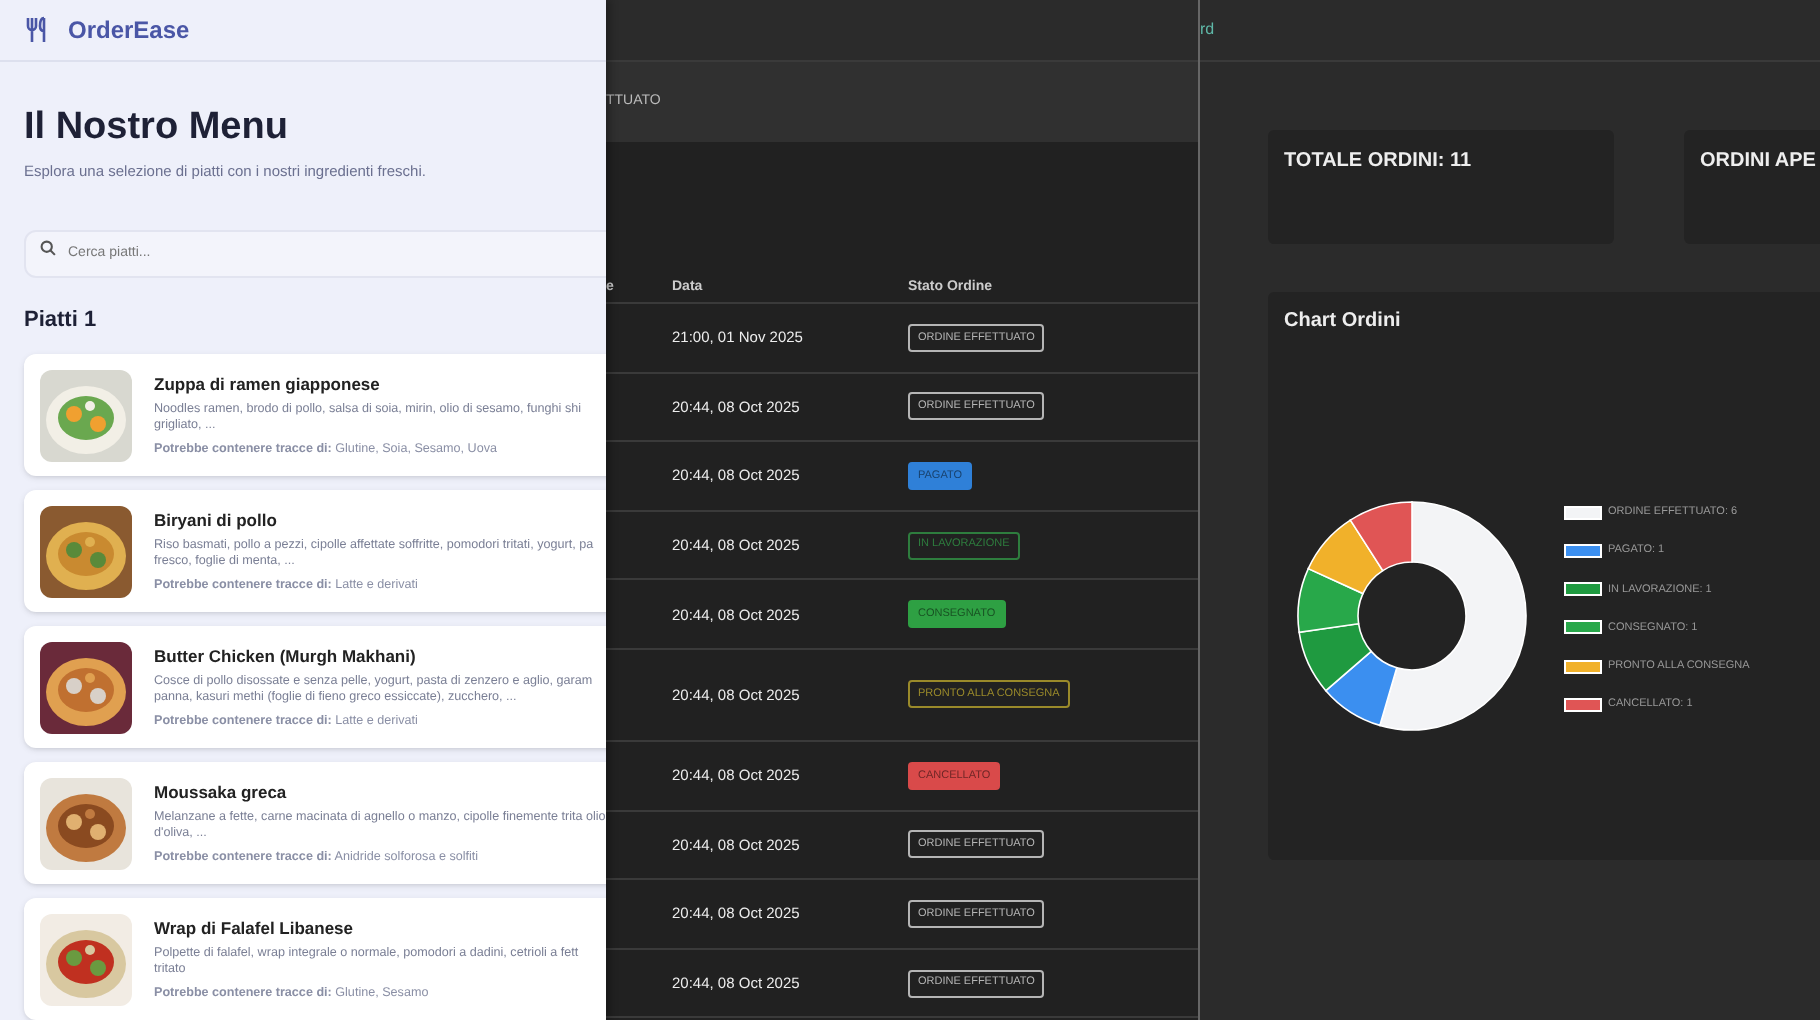  I want to click on dish-name: Moussaka greca, so click(221, 792).